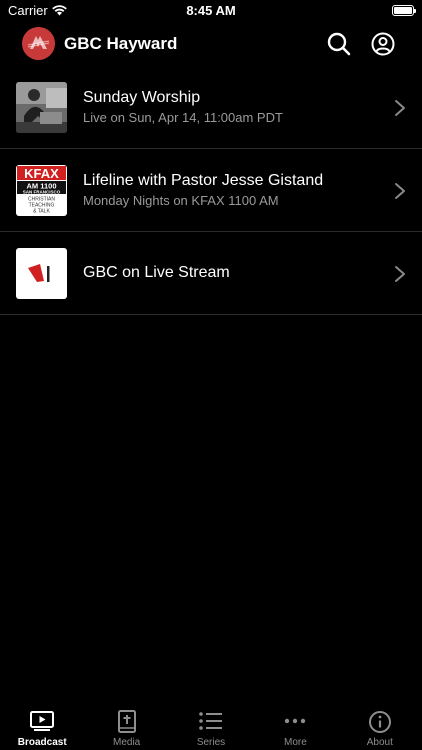 Image resolution: width=422 pixels, height=750 pixels. I want to click on account-icon, so click(383, 44).